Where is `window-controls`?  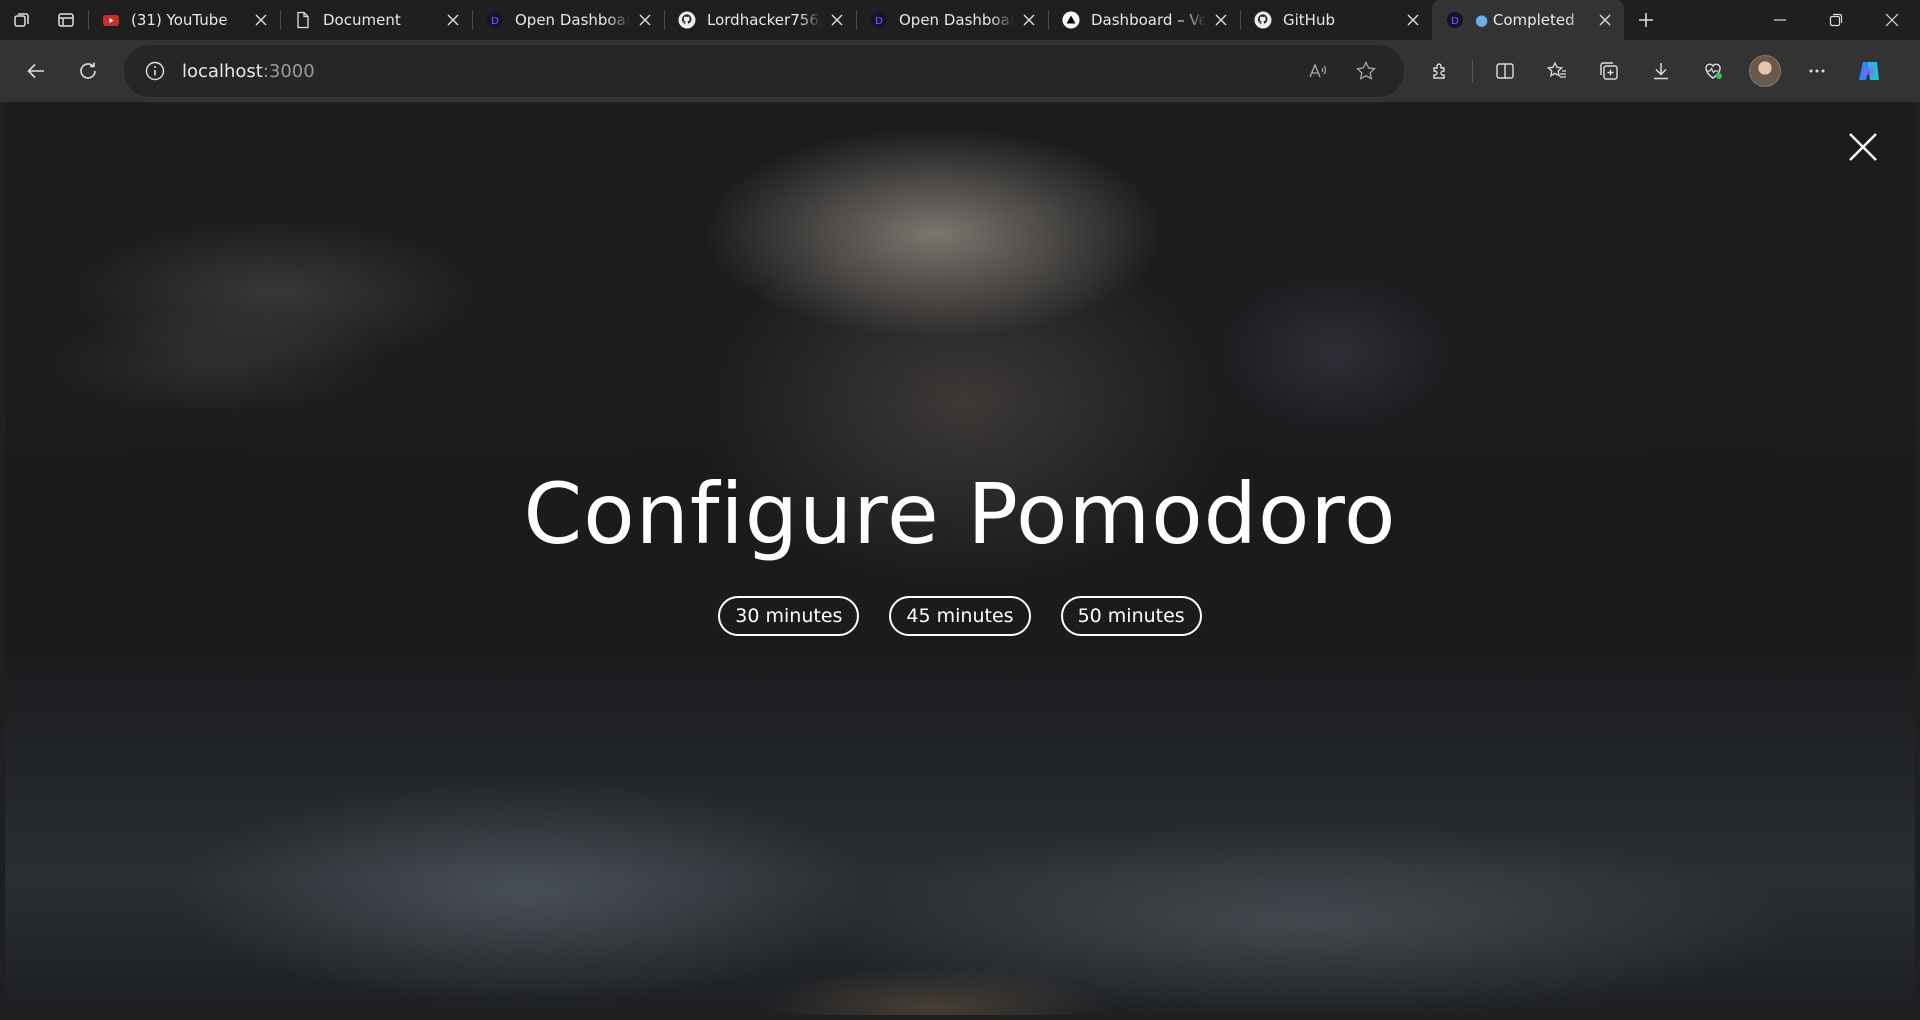 window-controls is located at coordinates (1836, 20).